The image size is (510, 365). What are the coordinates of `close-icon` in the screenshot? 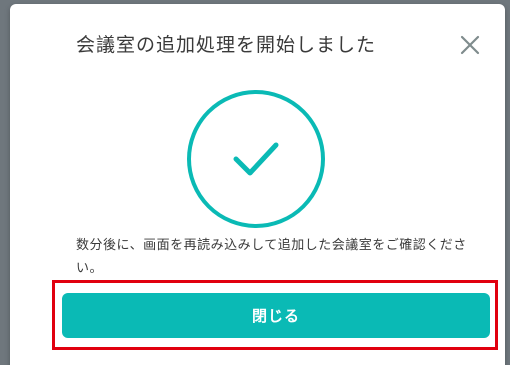 It's located at (470, 45).